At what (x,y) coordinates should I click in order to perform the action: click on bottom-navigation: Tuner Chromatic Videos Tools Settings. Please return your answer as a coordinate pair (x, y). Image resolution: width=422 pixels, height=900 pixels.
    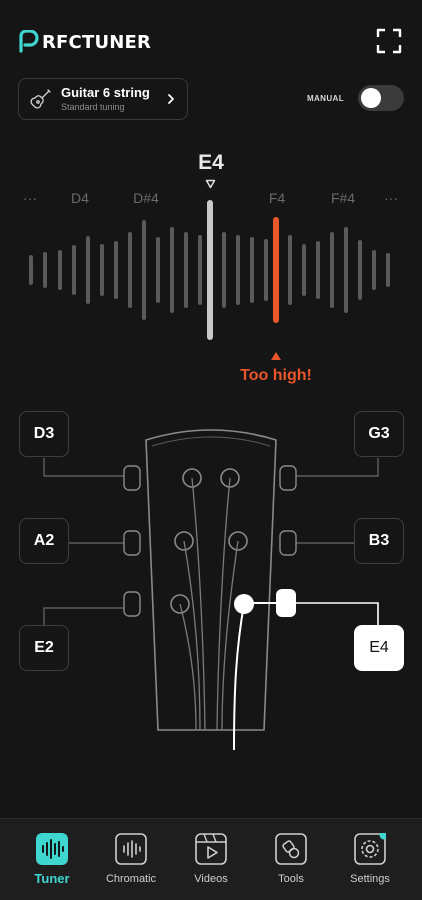
    Looking at the image, I should click on (211, 859).